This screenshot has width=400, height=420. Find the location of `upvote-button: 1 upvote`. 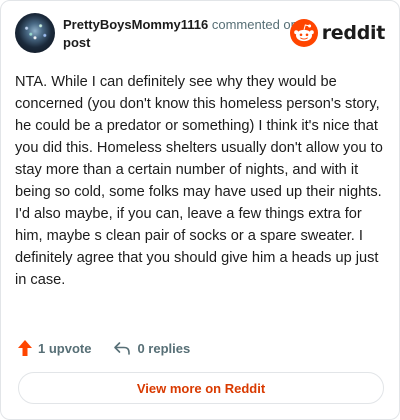

upvote-button: 1 upvote is located at coordinates (54, 348).